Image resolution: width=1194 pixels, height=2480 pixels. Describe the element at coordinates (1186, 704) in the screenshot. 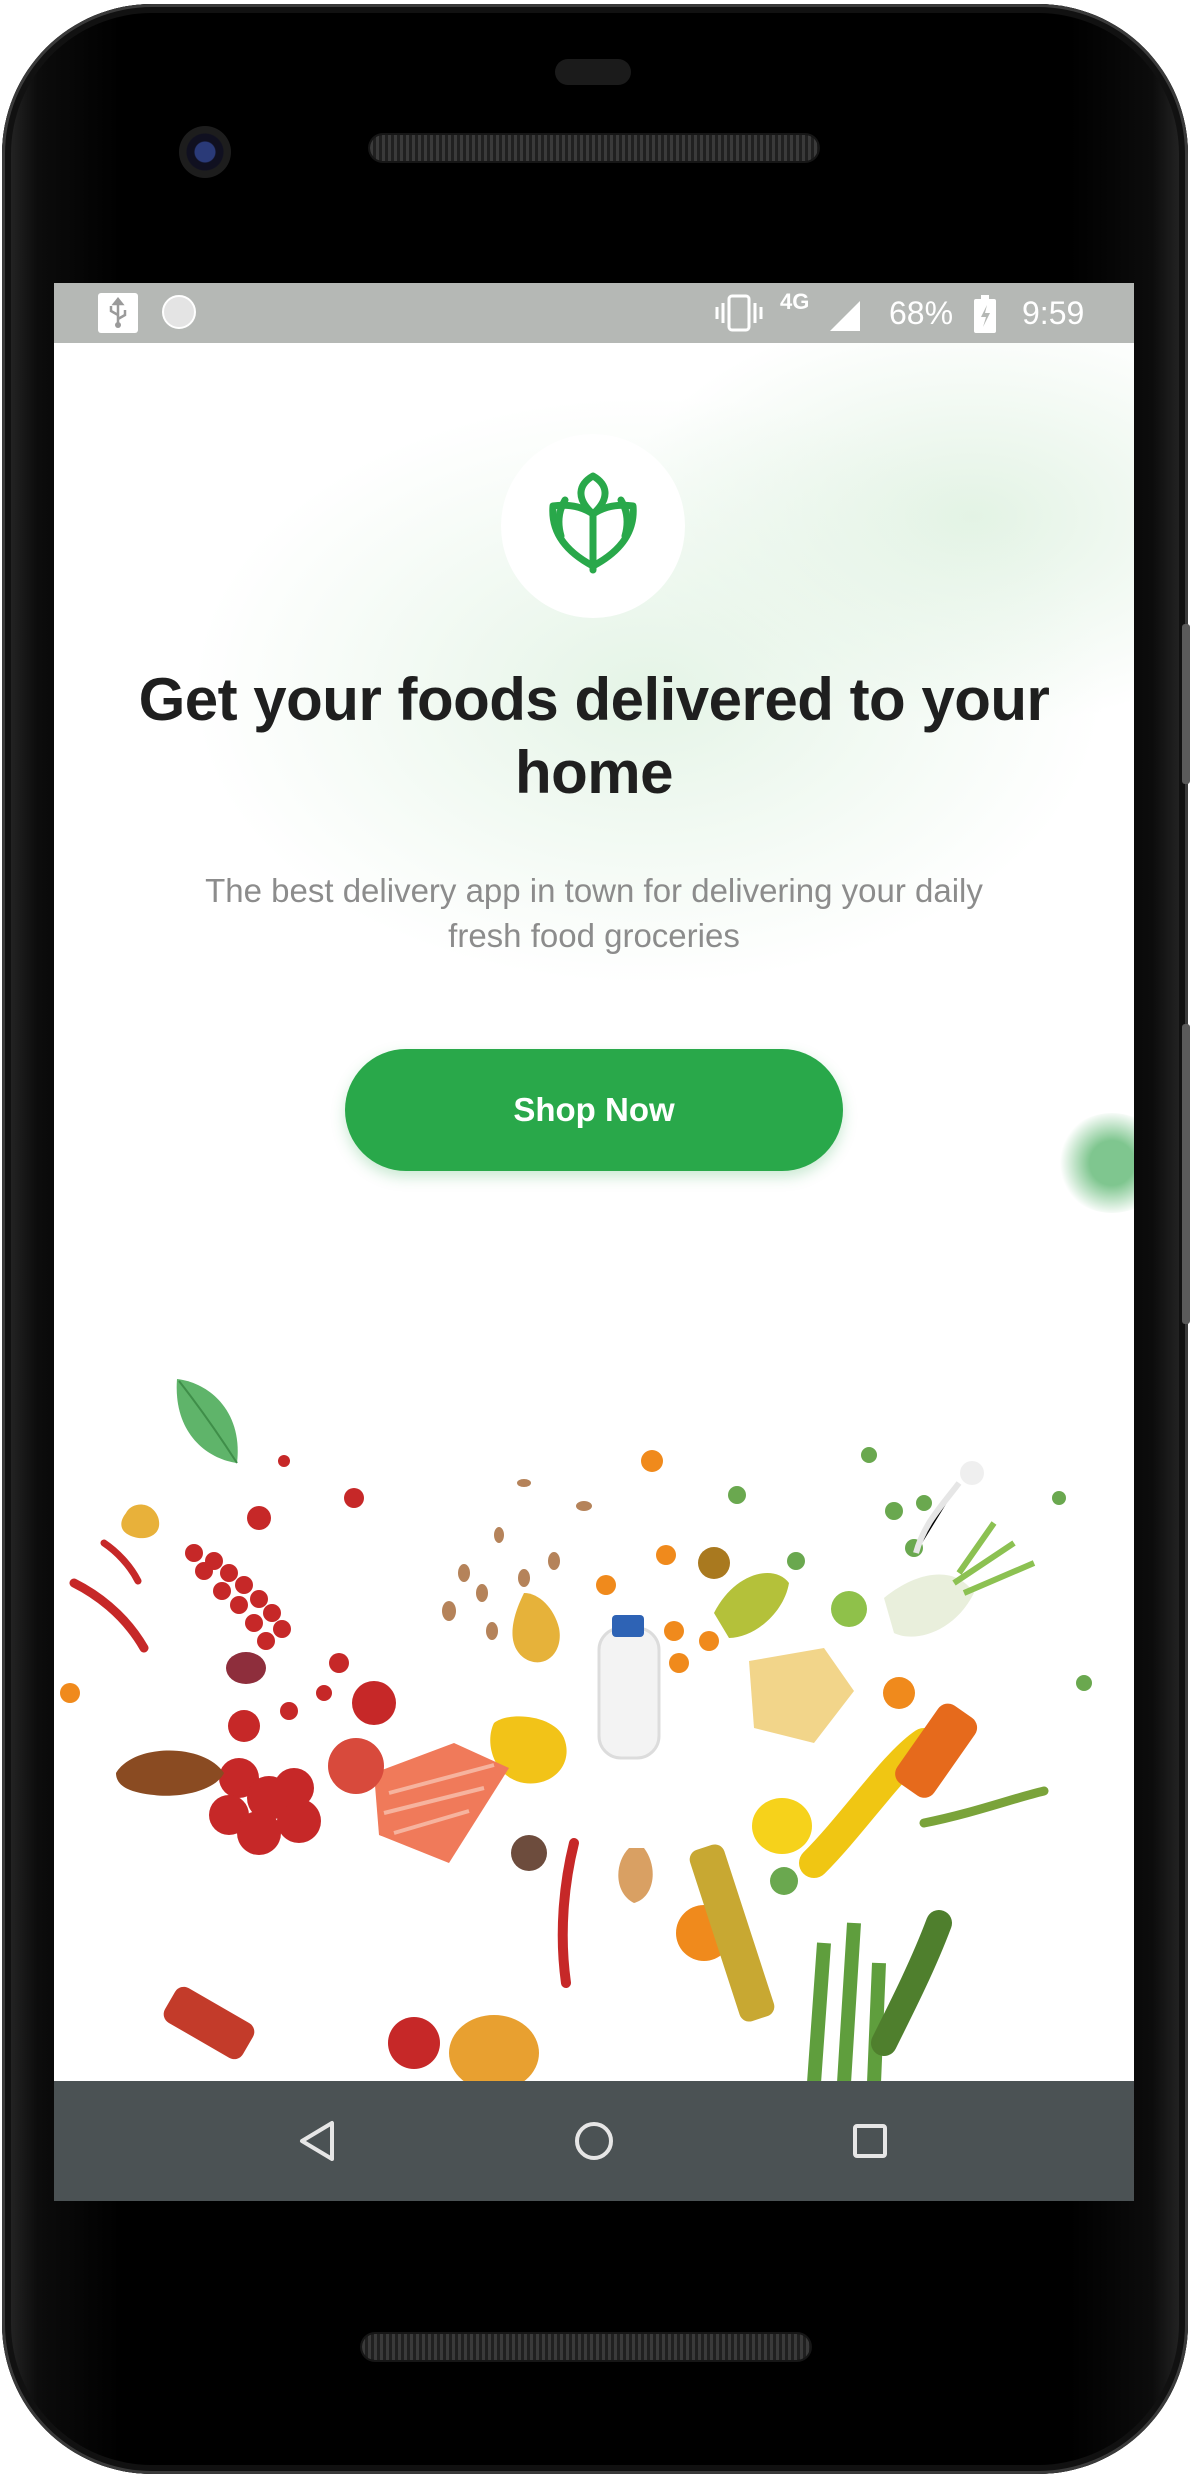

I see `volume-button` at that location.